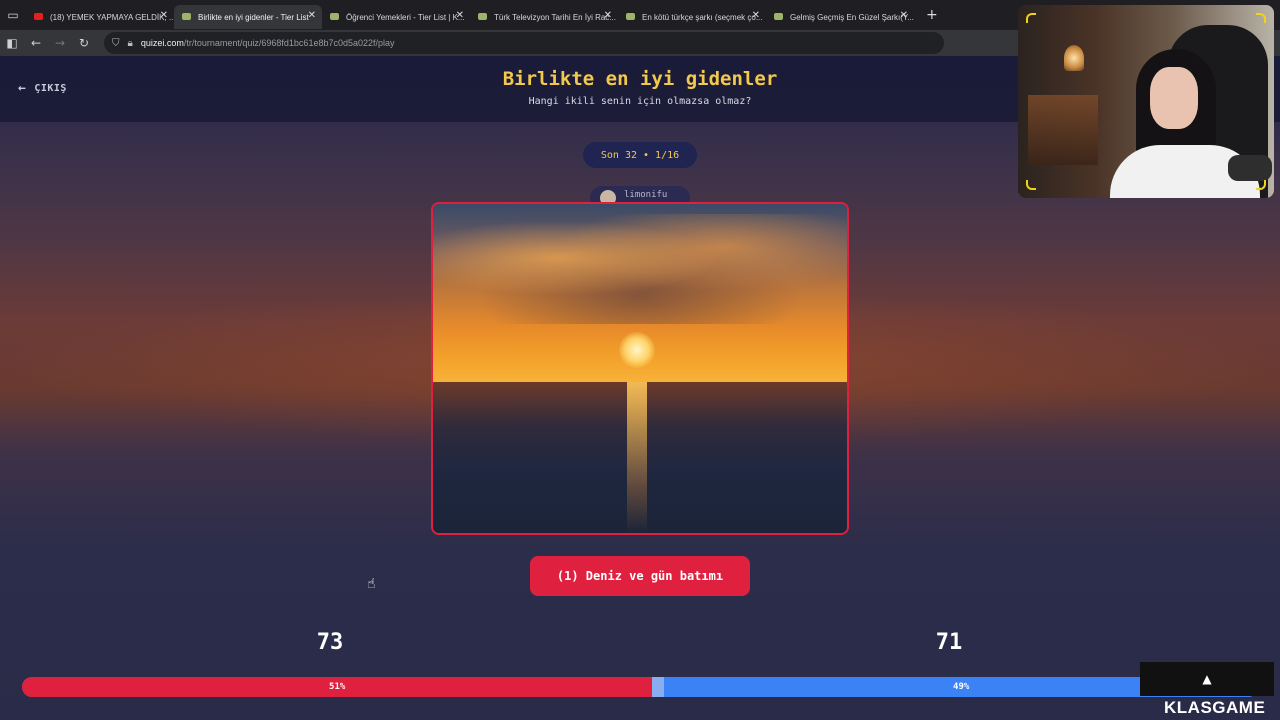 The image size is (1280, 720). What do you see at coordinates (130, 43) in the screenshot?
I see `lock-icon: 🔒︎` at bounding box center [130, 43].